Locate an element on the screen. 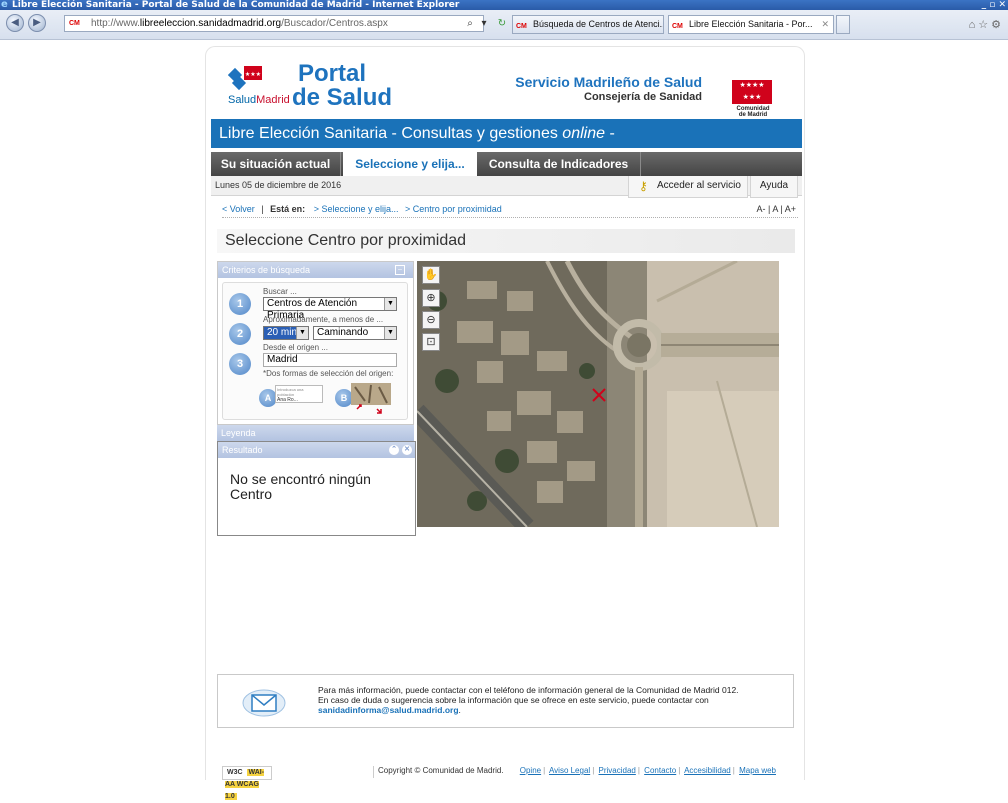 The image size is (1008, 803). legend-panel: Leyenda is located at coordinates (315, 433).